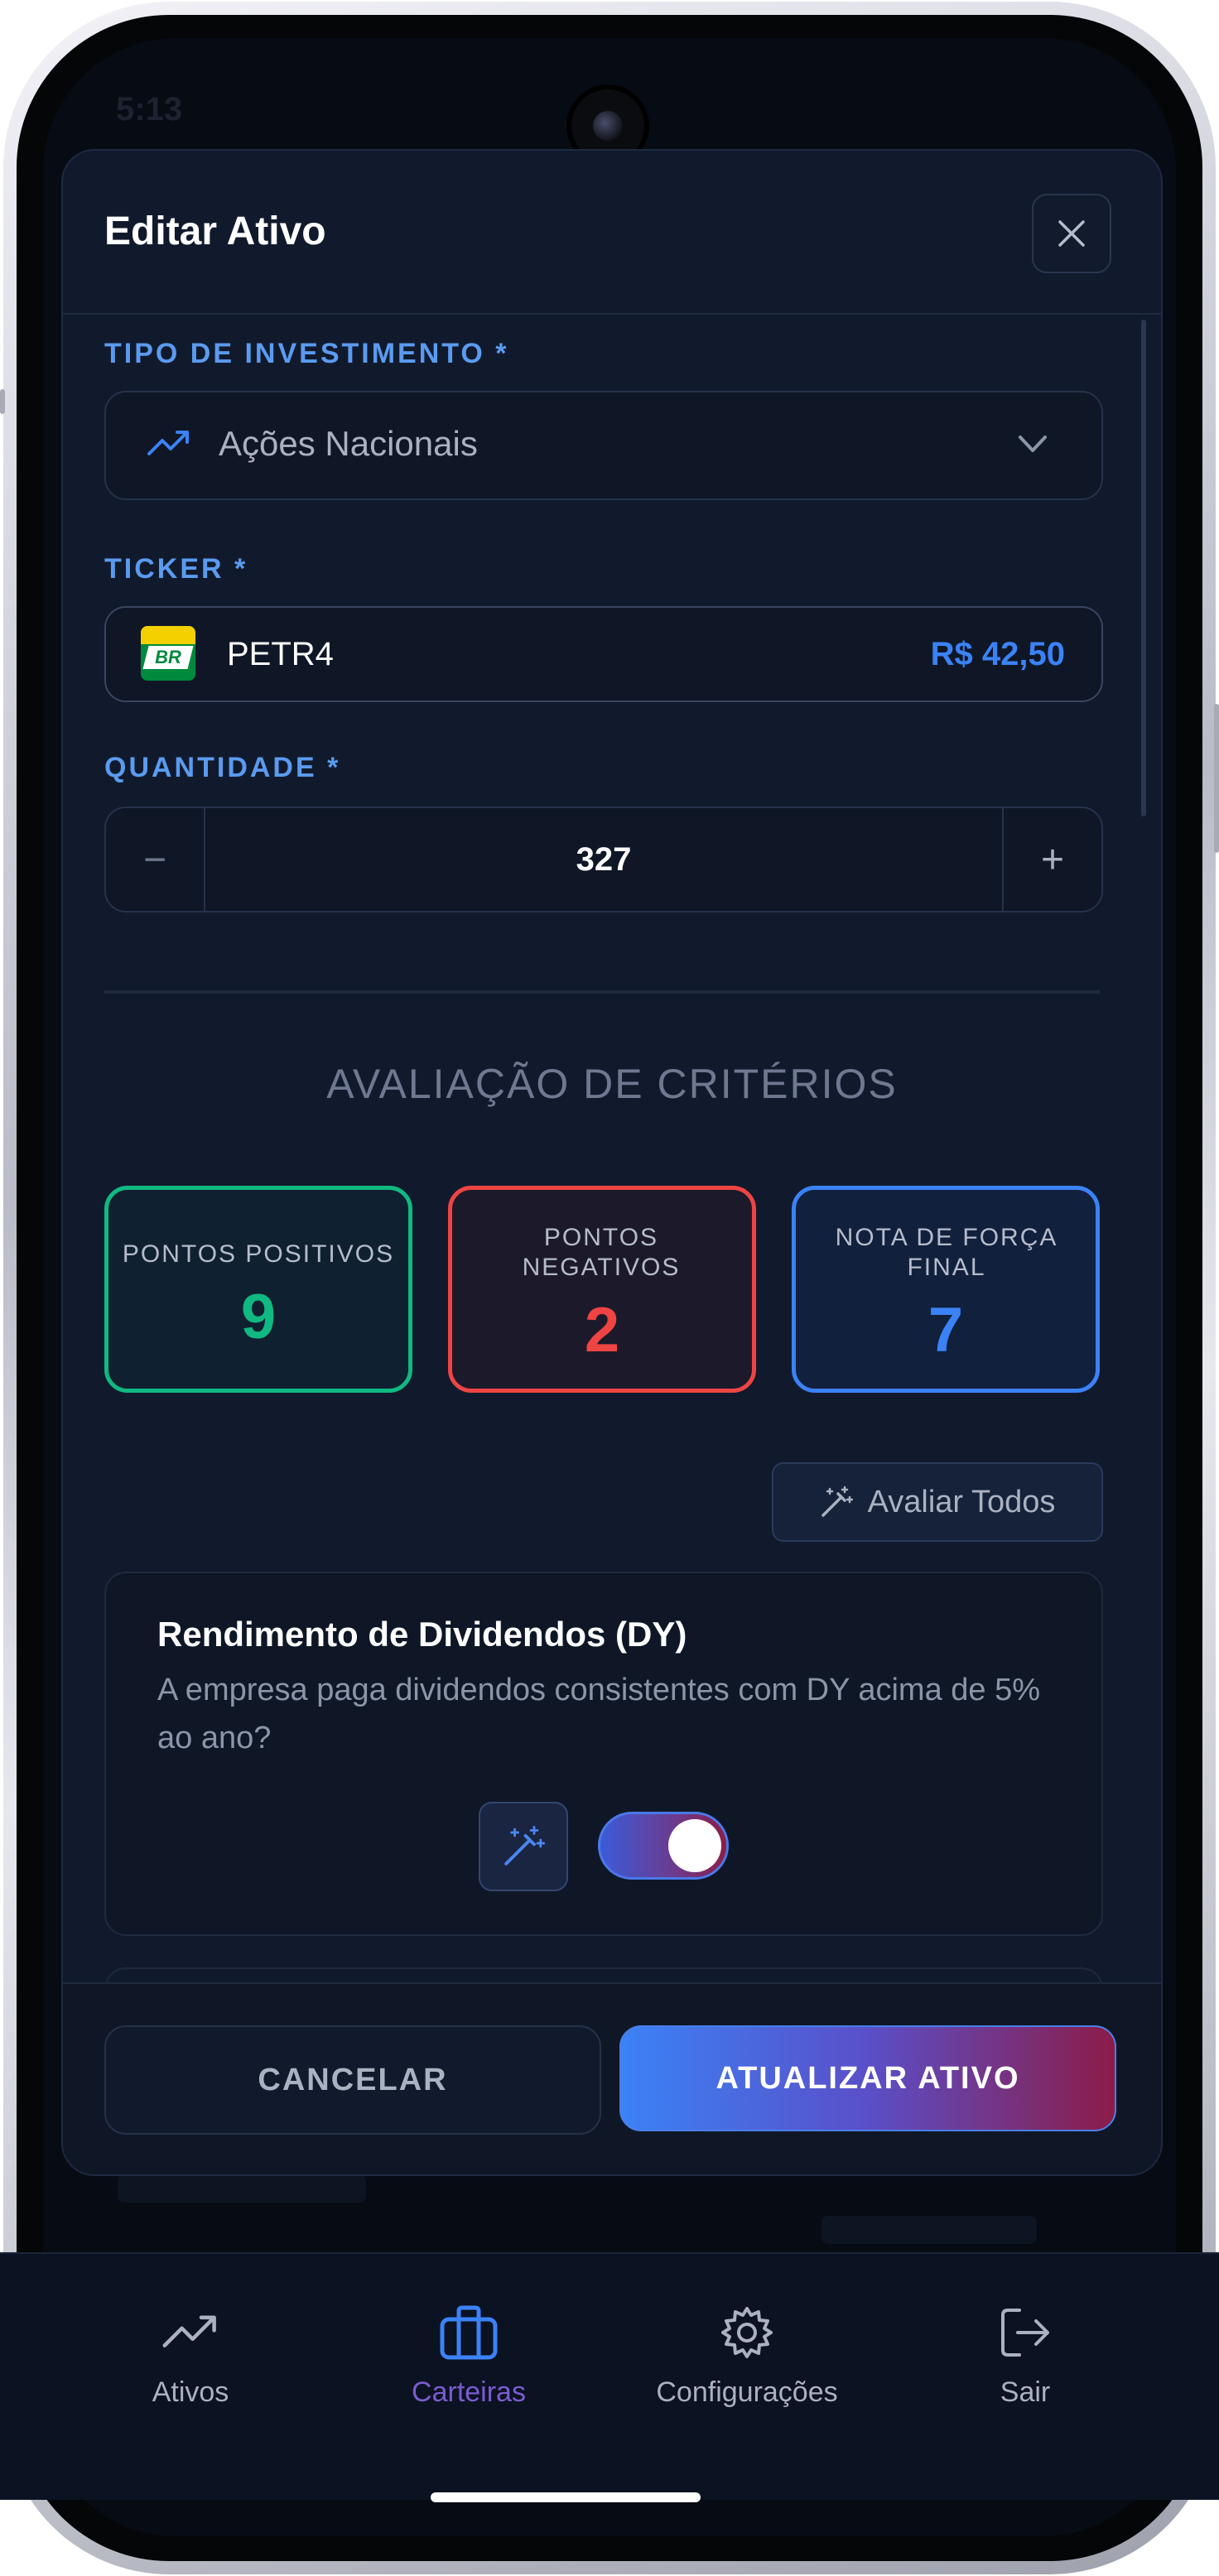 The height and width of the screenshot is (2576, 1219). I want to click on status-time: 5:13, so click(149, 109).